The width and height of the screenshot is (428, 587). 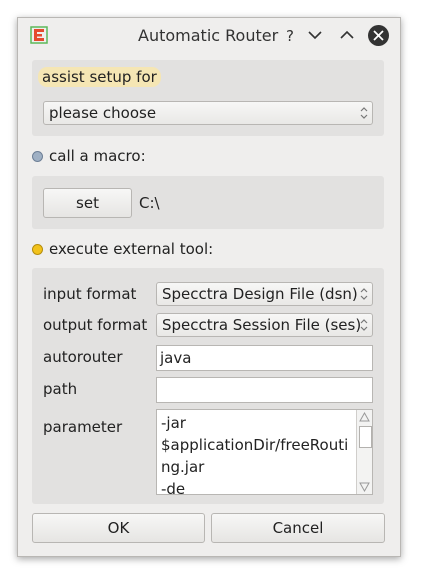 I want to click on title-bar: Automatic Router ?, so click(x=209, y=37).